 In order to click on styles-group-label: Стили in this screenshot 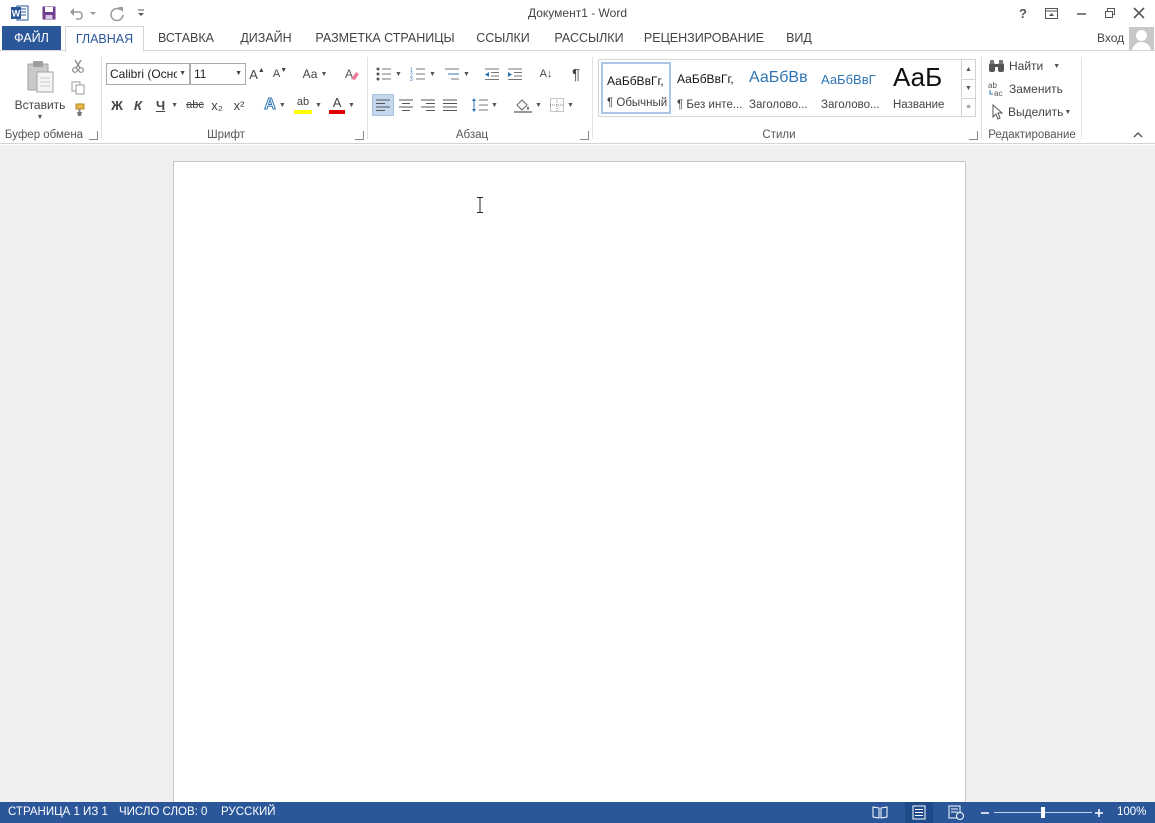, I will do `click(779, 135)`.